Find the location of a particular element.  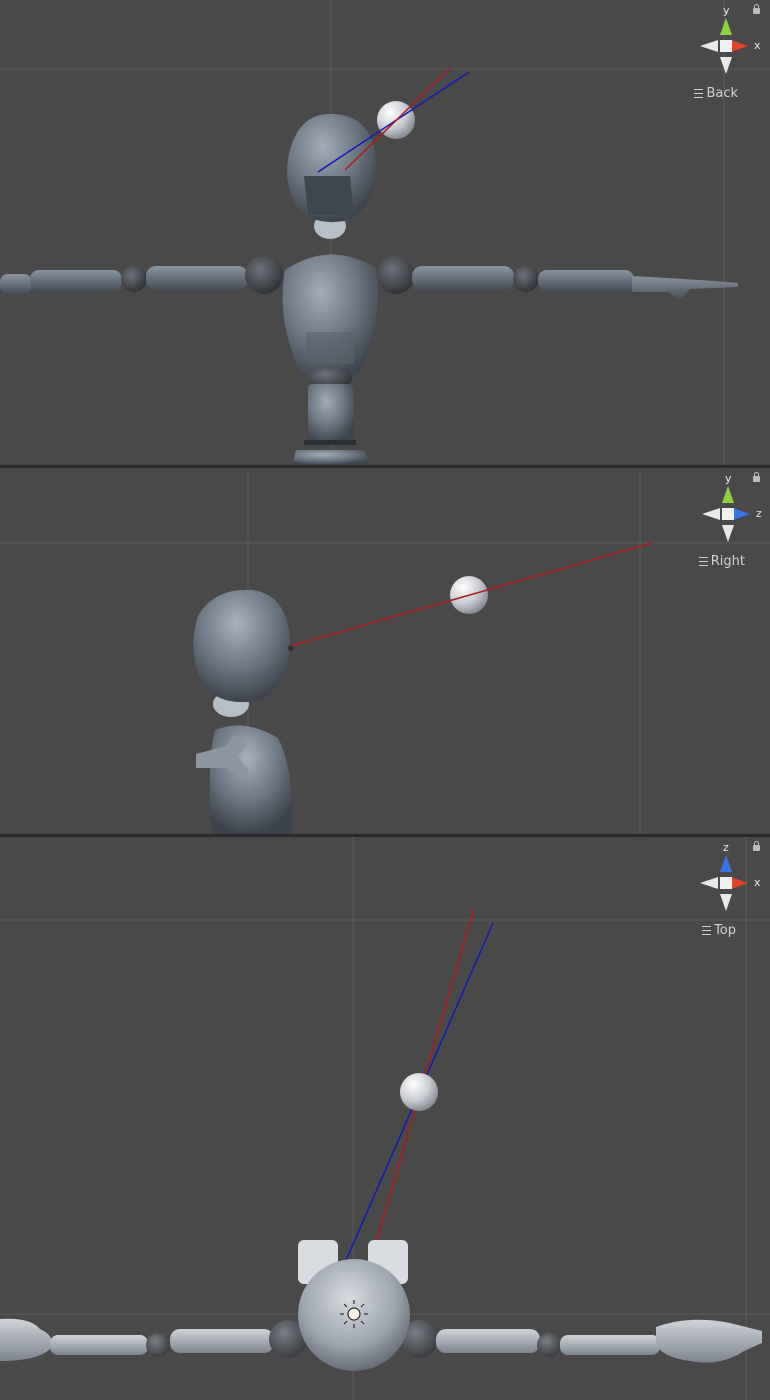

orientation-gizmo: y x is located at coordinates (726, 42).